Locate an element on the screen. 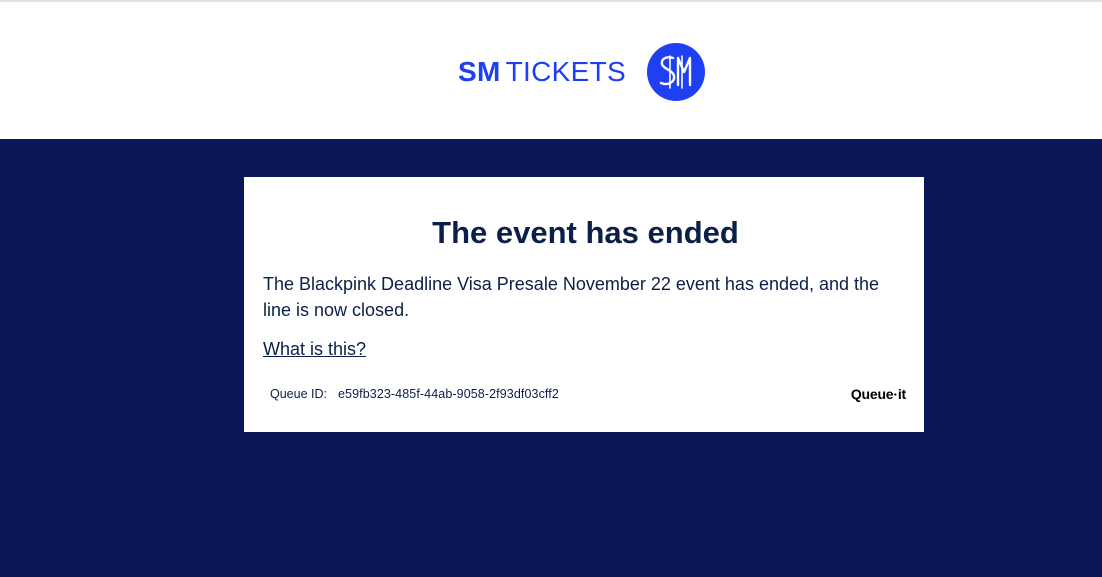 Image resolution: width=1102 pixels, height=577 pixels. logo-sm-text: SM is located at coordinates (479, 71).